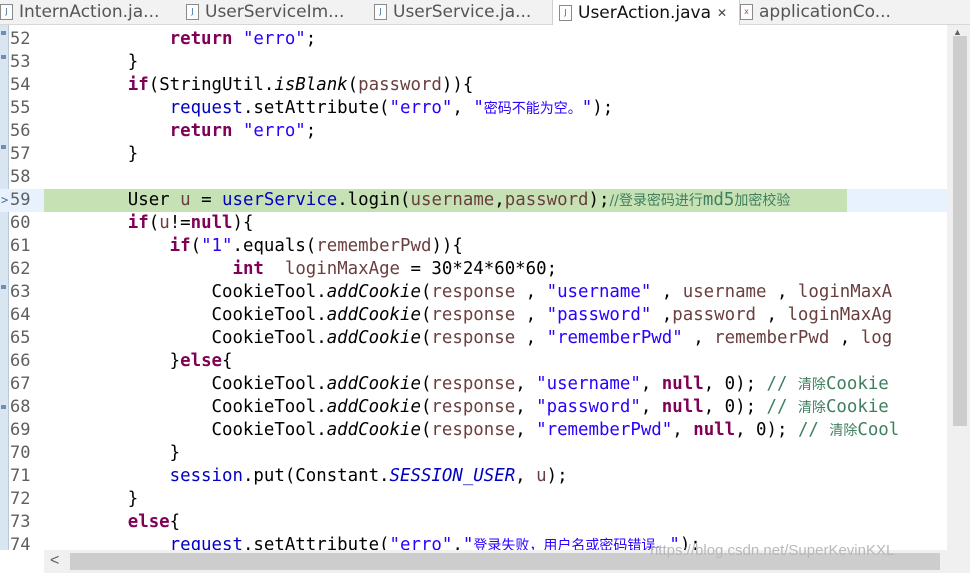  Describe the element at coordinates (311, 85) in the screenshot. I see `code-token: isBlank` at that location.